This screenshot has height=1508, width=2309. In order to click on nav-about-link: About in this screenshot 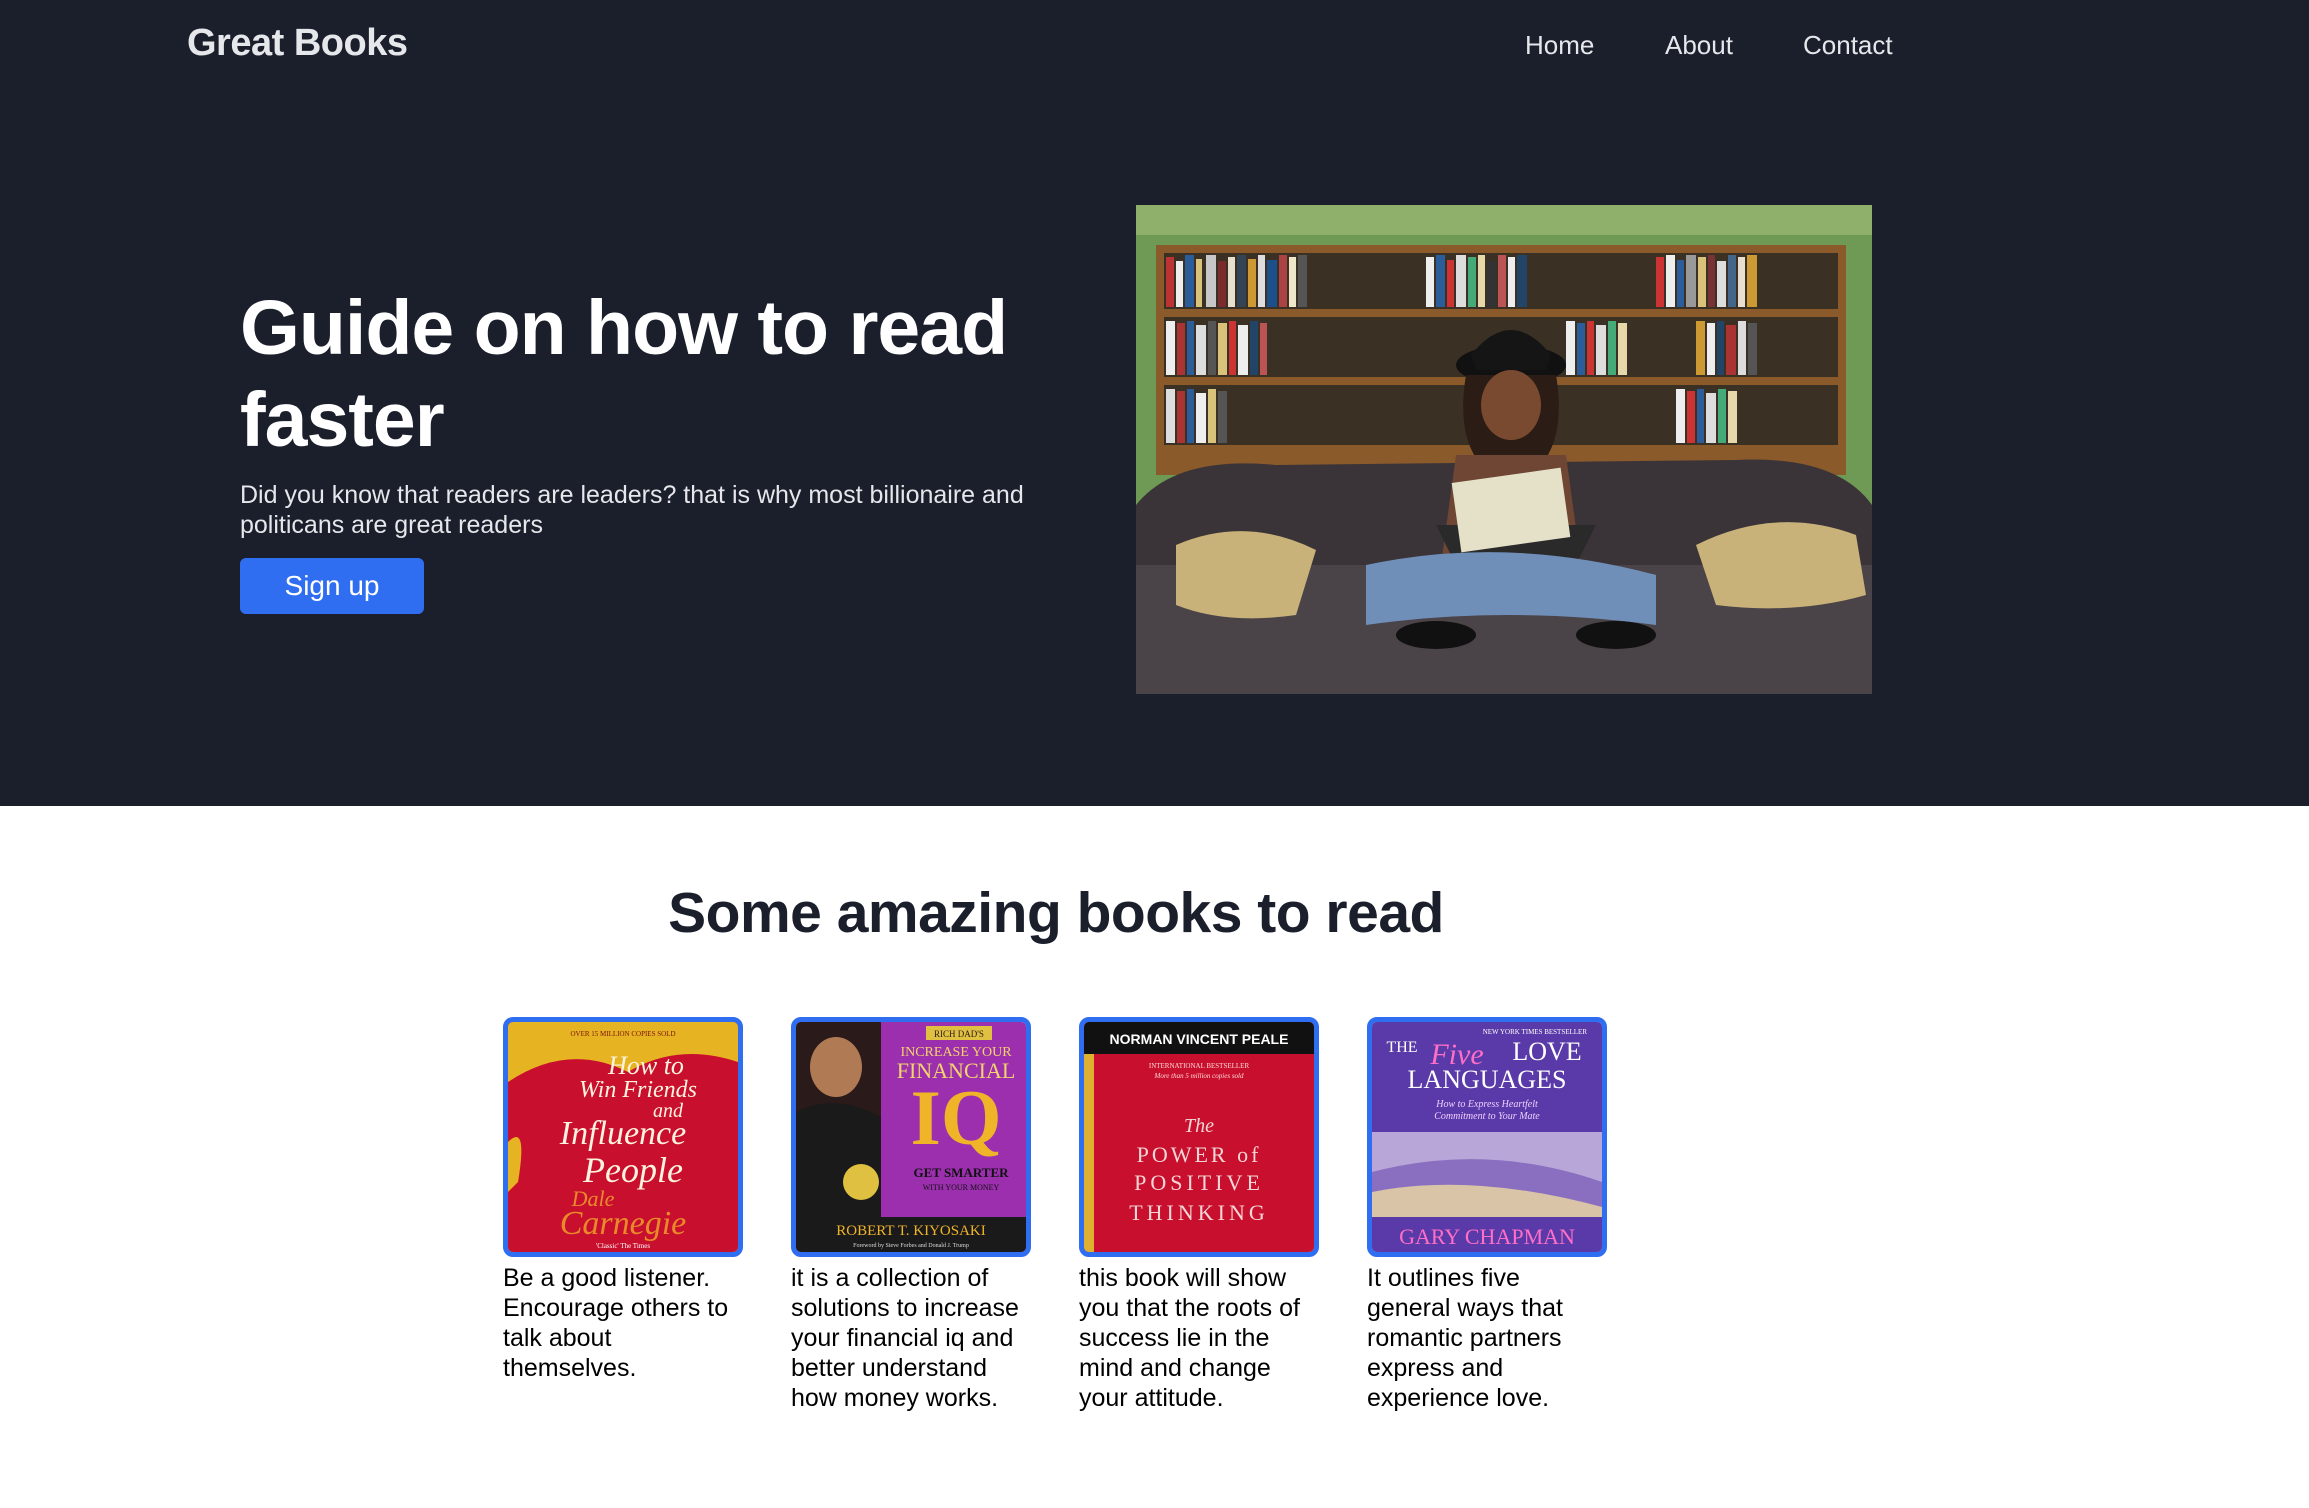, I will do `click(1699, 45)`.